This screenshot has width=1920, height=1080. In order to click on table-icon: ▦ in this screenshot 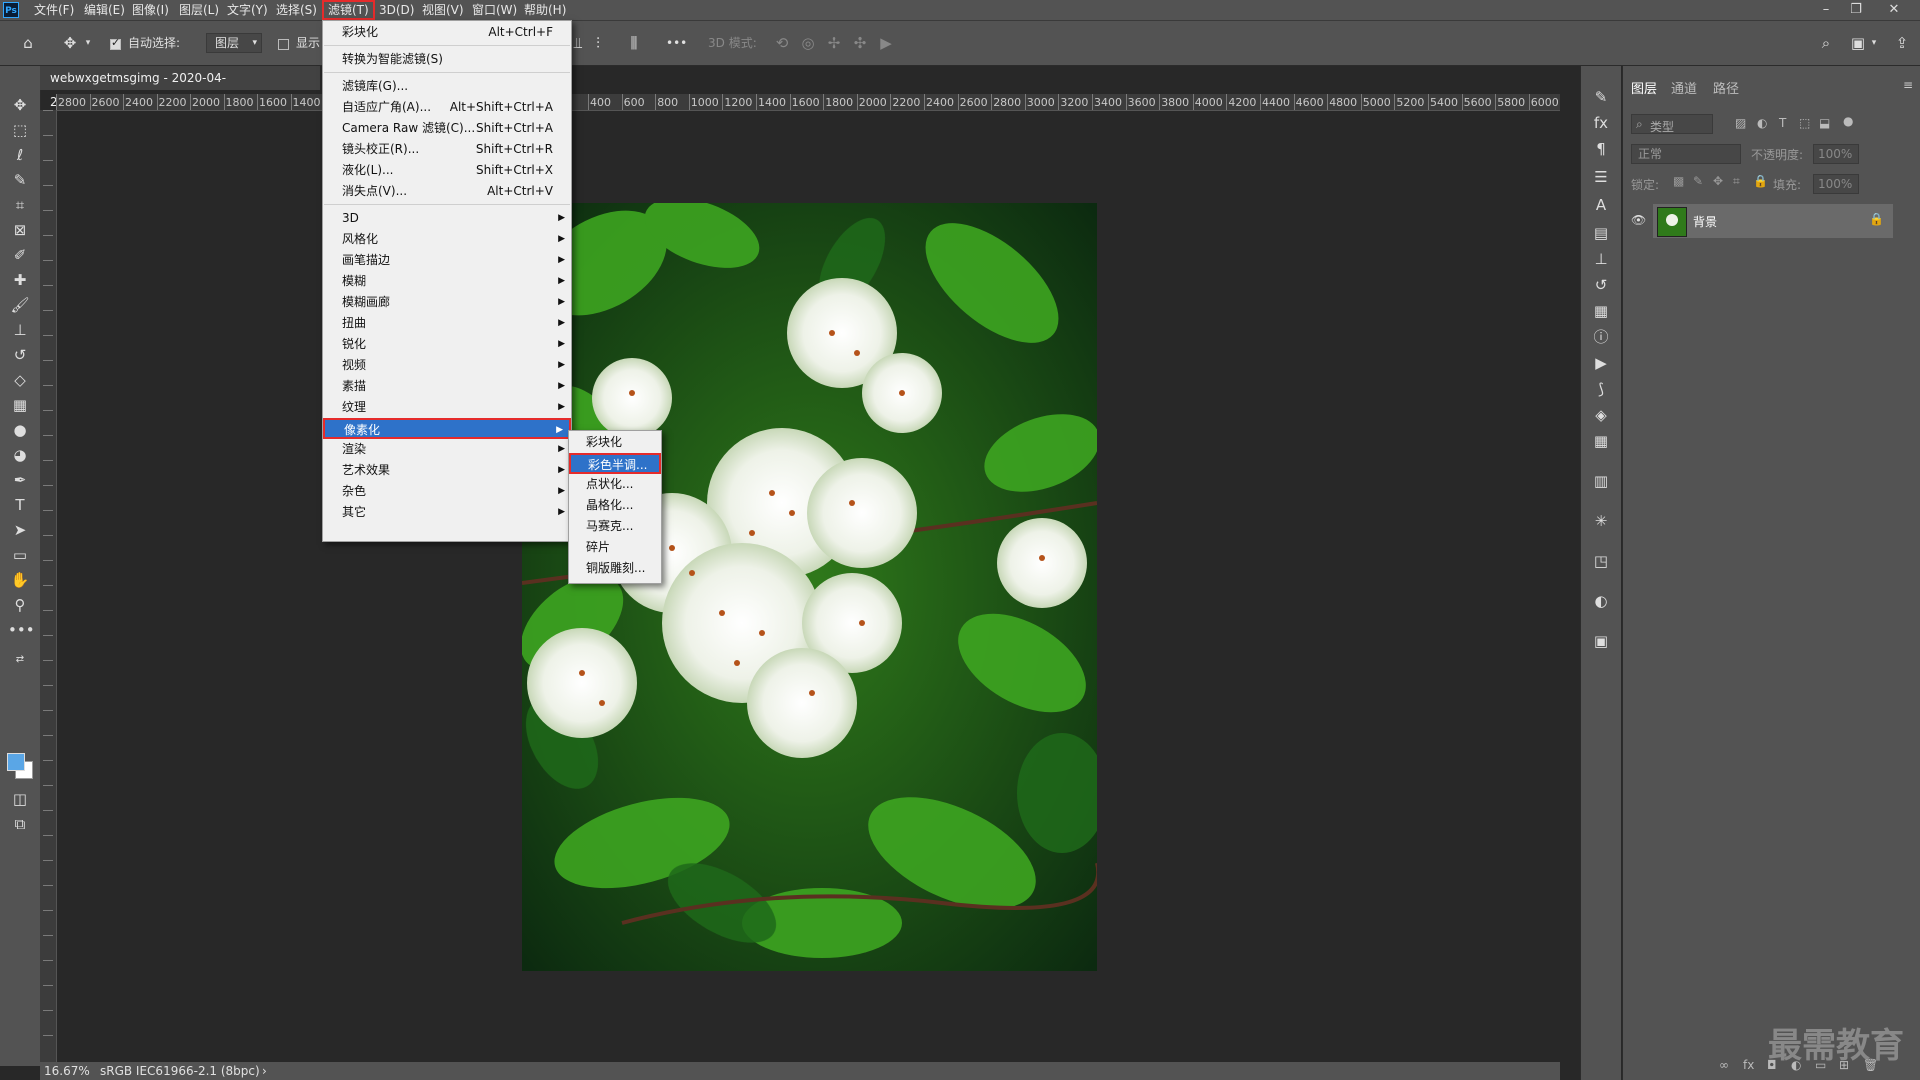, I will do `click(1601, 441)`.